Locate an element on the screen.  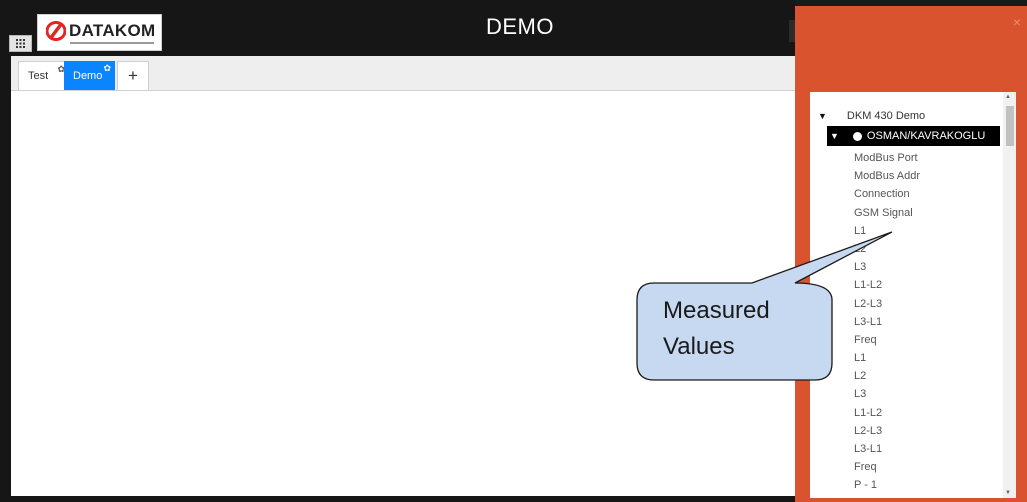
app-grid-button is located at coordinates (20, 43).